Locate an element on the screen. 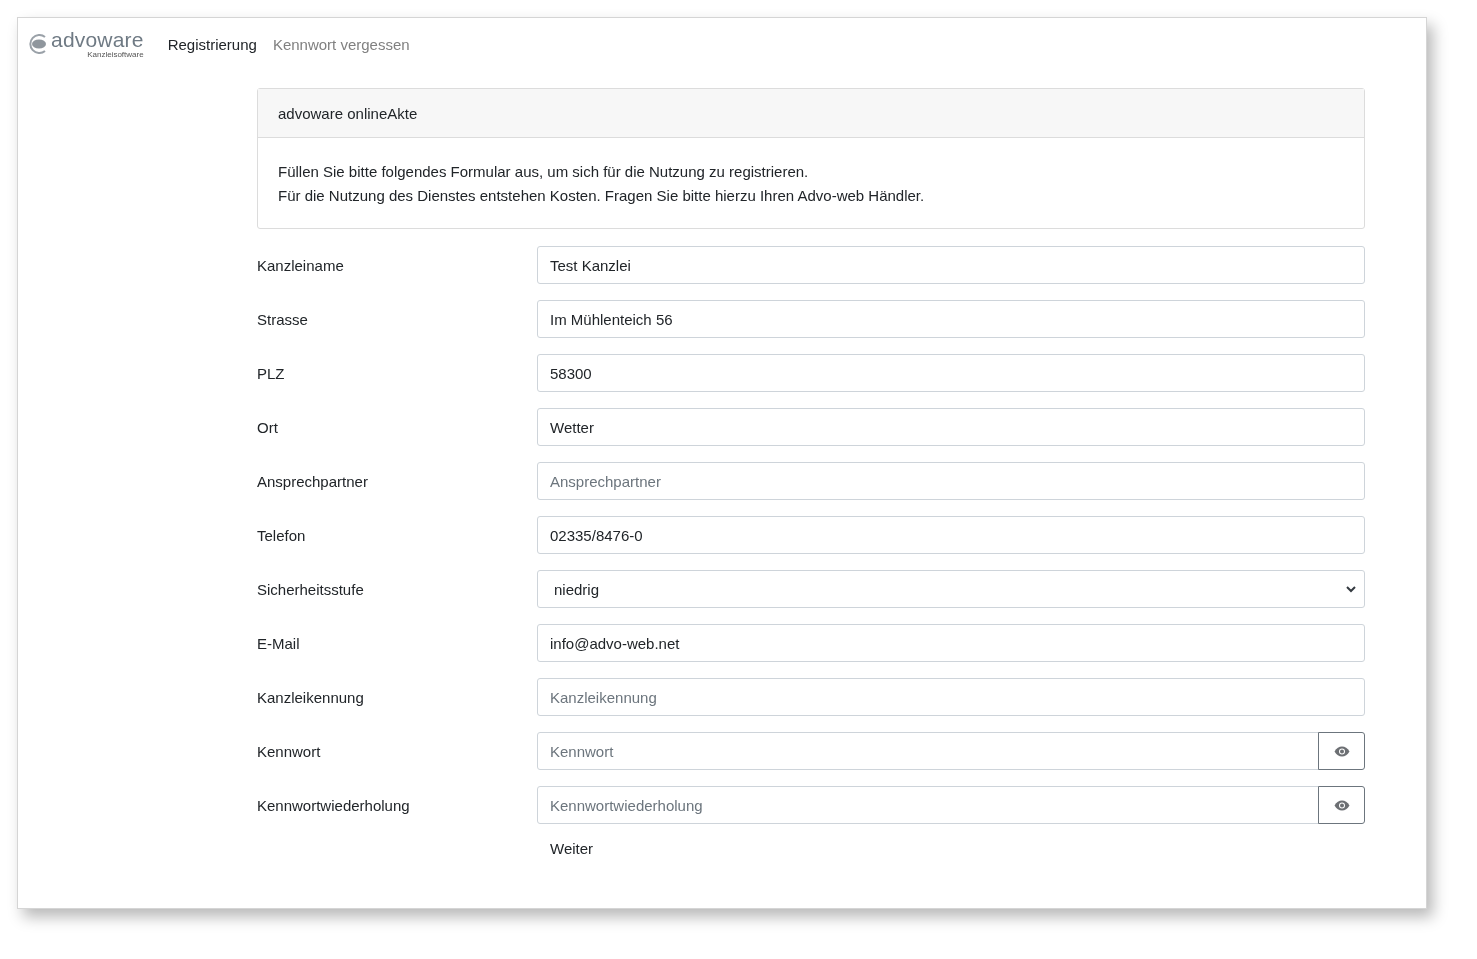  submit-button: Weiter is located at coordinates (572, 848).